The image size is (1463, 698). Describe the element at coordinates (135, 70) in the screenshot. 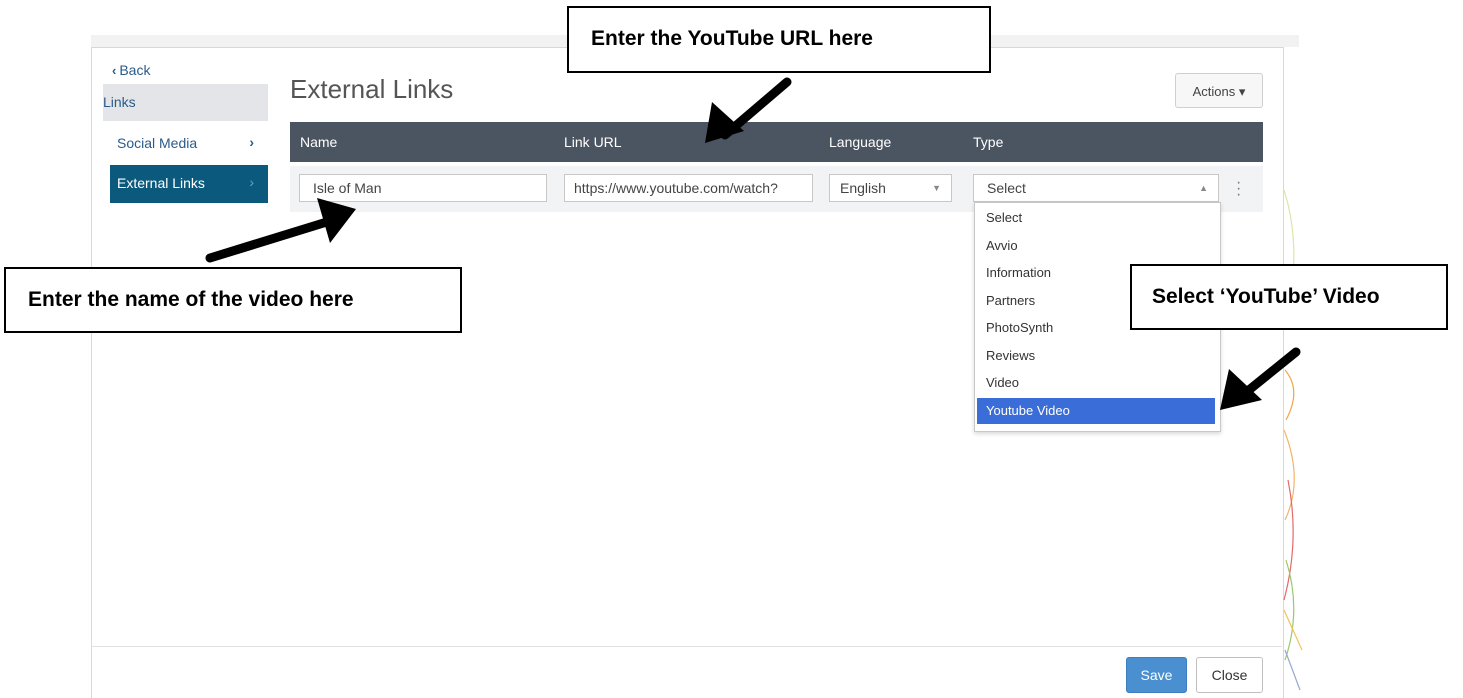

I see `back-label: Back` at that location.